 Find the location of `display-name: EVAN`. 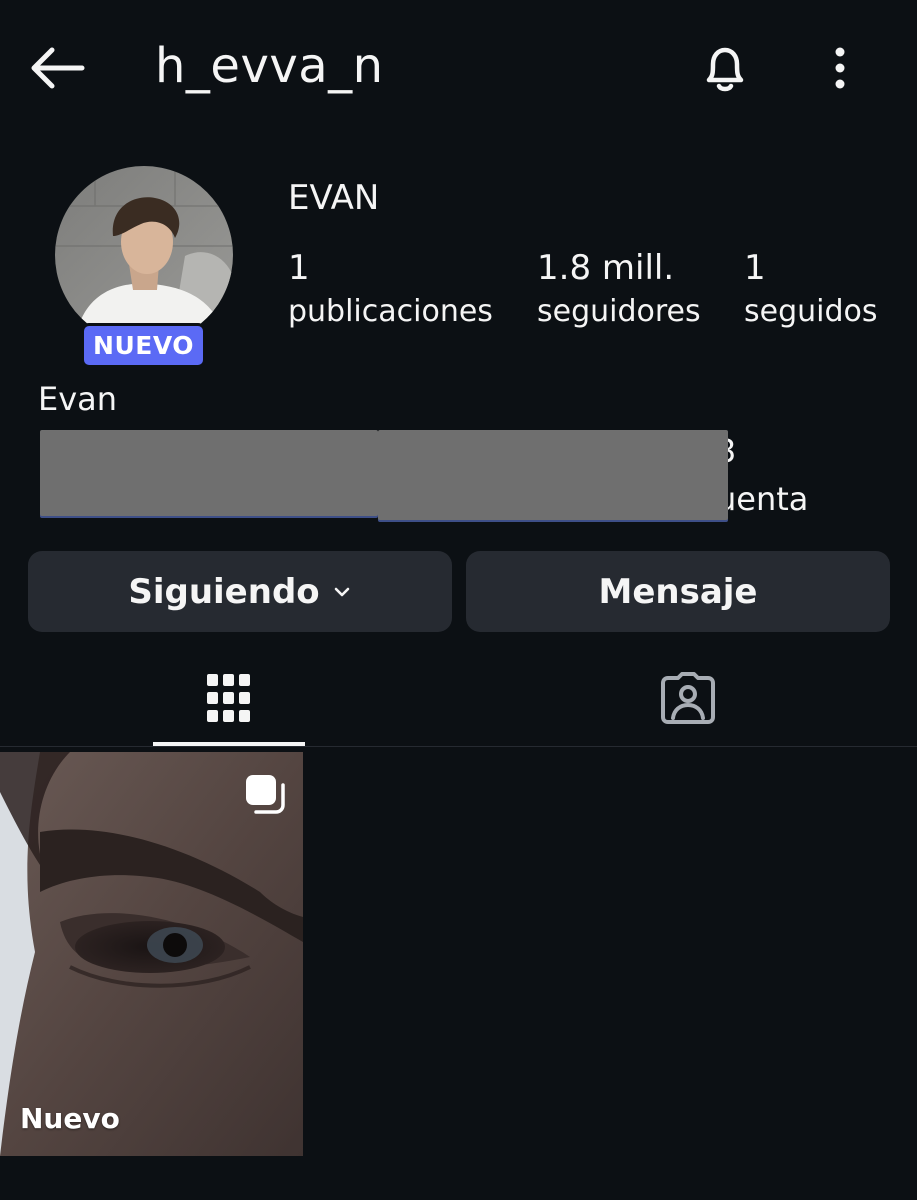

display-name: EVAN is located at coordinates (334, 198).